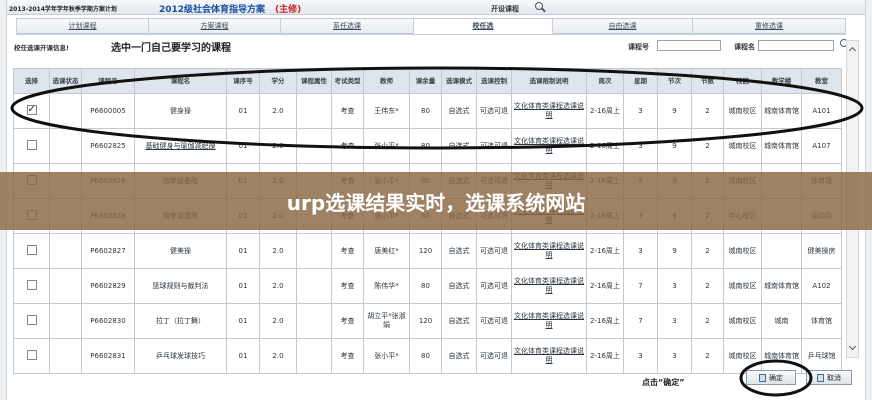 The image size is (872, 400). Describe the element at coordinates (821, 285) in the screenshot. I see `cell-text: A102` at that location.